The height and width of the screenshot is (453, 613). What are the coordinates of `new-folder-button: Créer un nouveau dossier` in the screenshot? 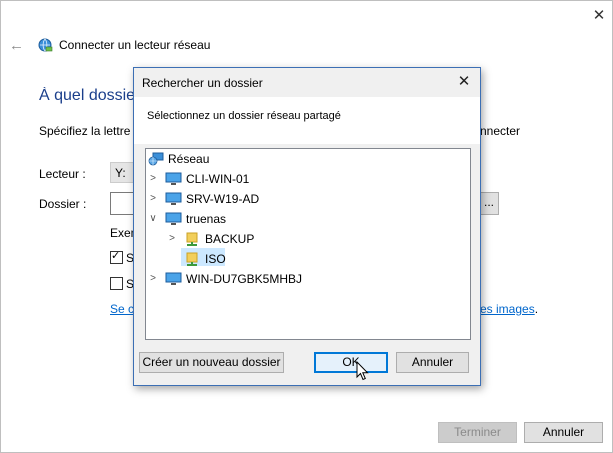 It's located at (211, 362).